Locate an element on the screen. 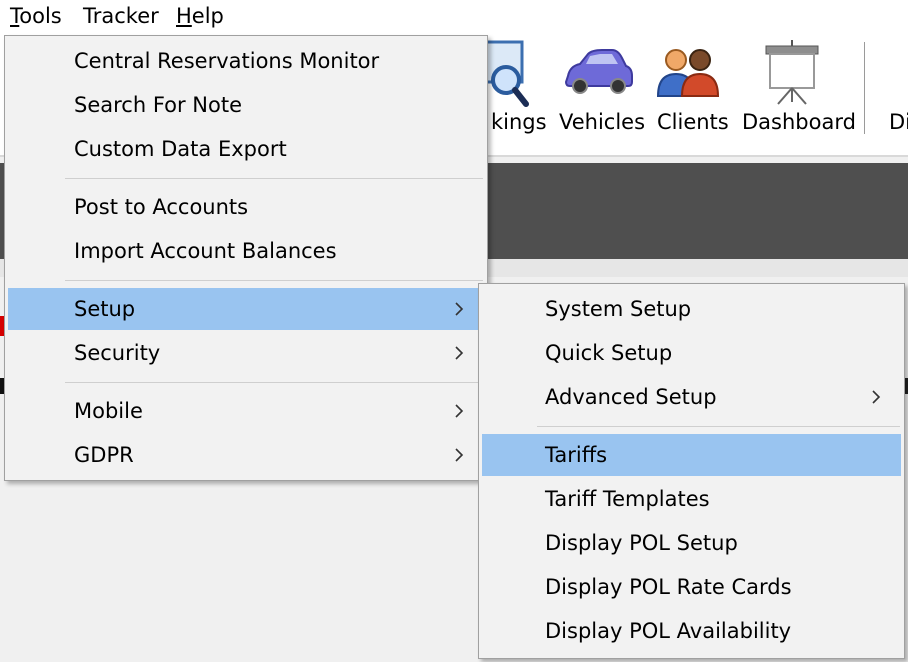  menu-item-advanced-setup: Advanced Setup is located at coordinates (691, 397).